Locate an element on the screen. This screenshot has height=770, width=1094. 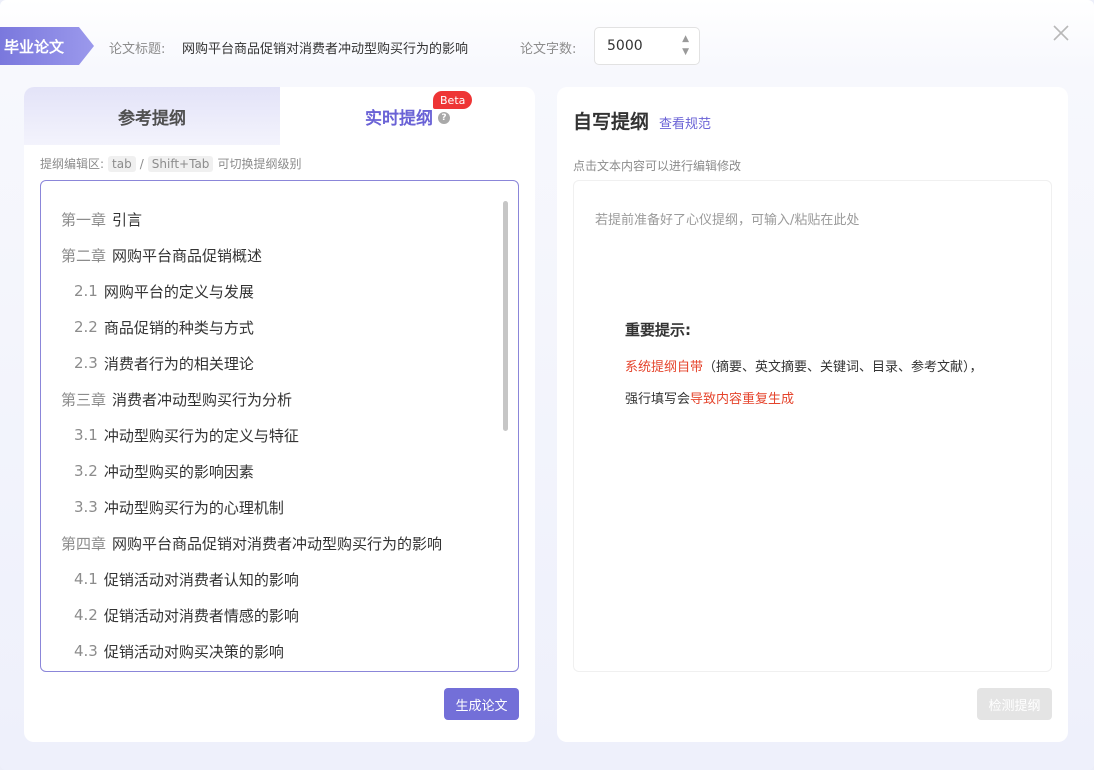
outline-edit-hint: 提纲编辑区: tab / Shift+Tab 可切换提纲级别 is located at coordinates (170, 163).